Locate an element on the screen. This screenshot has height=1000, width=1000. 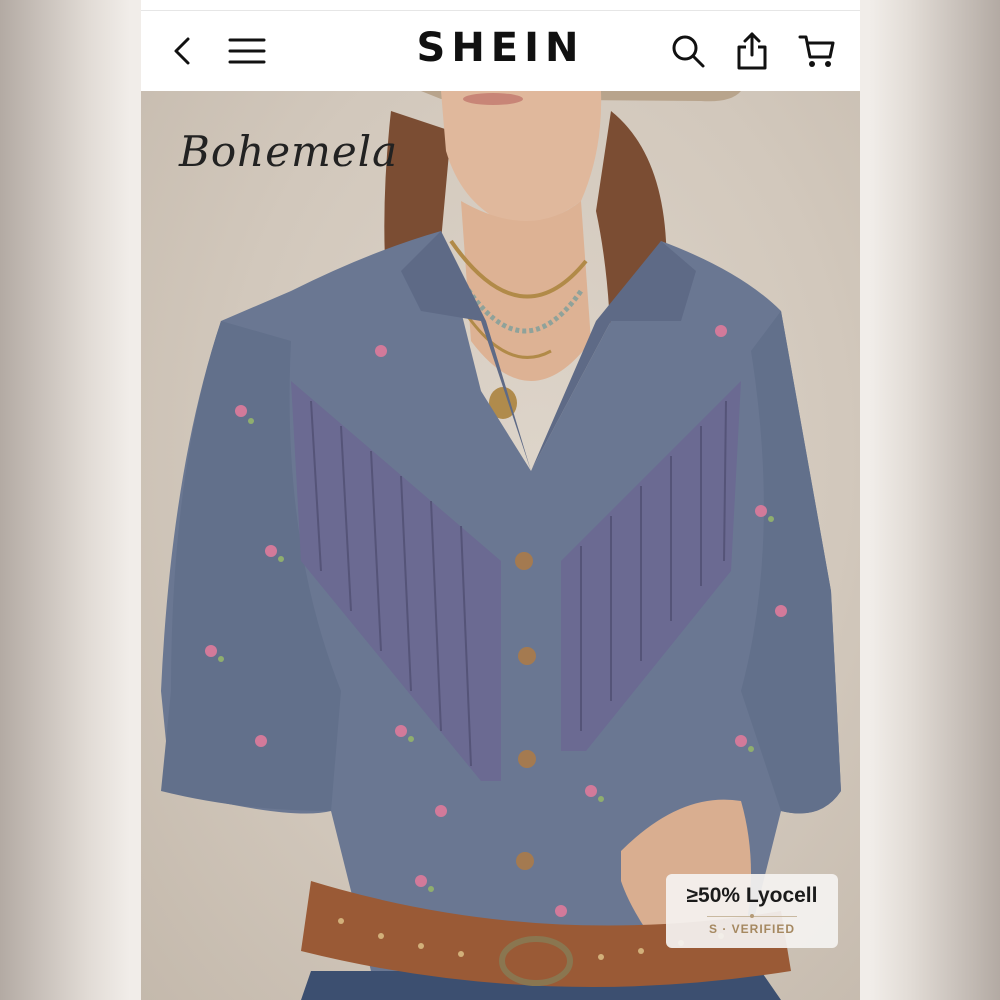
product-brand-logo: Bohemela is located at coordinates (289, 151).